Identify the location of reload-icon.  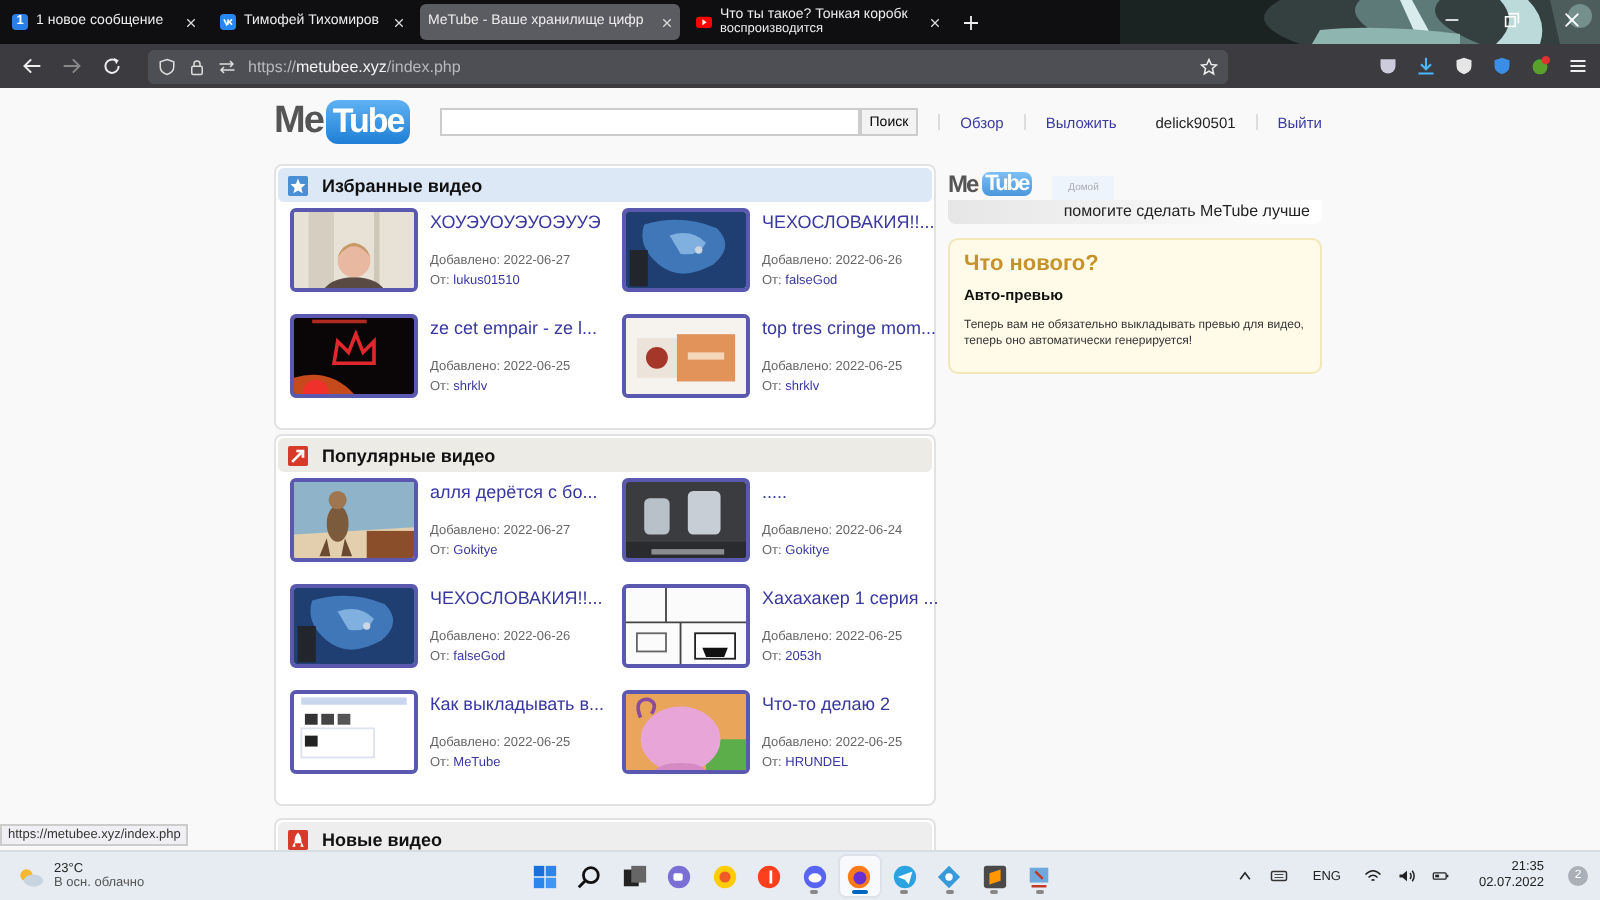
(112, 66).